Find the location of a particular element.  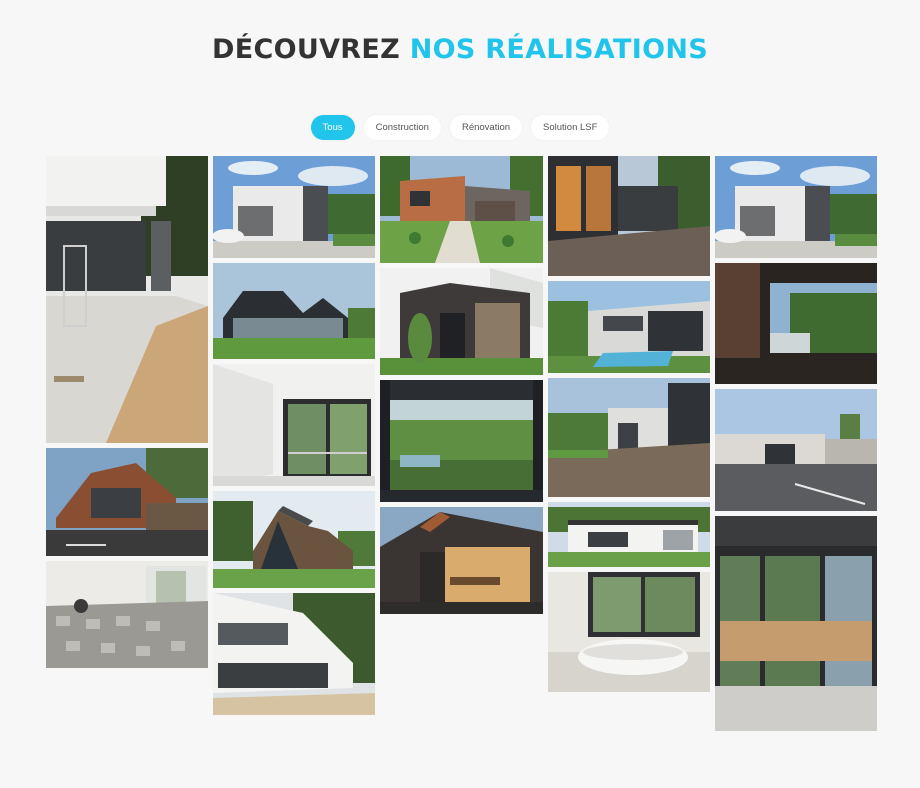

gallery-item-glass-gabled-house is located at coordinates (294, 539).